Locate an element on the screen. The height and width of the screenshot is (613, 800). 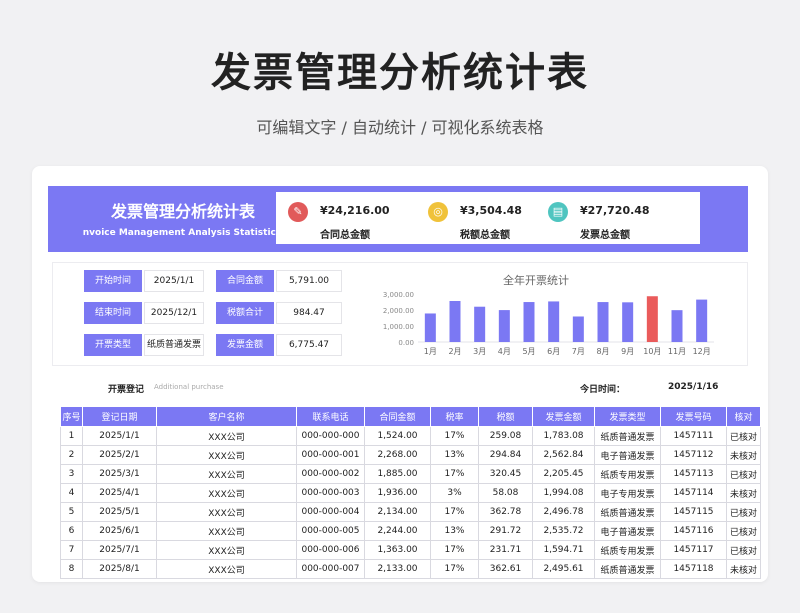
register-date-cell: 2025/5/1 is located at coordinates (119, 512).